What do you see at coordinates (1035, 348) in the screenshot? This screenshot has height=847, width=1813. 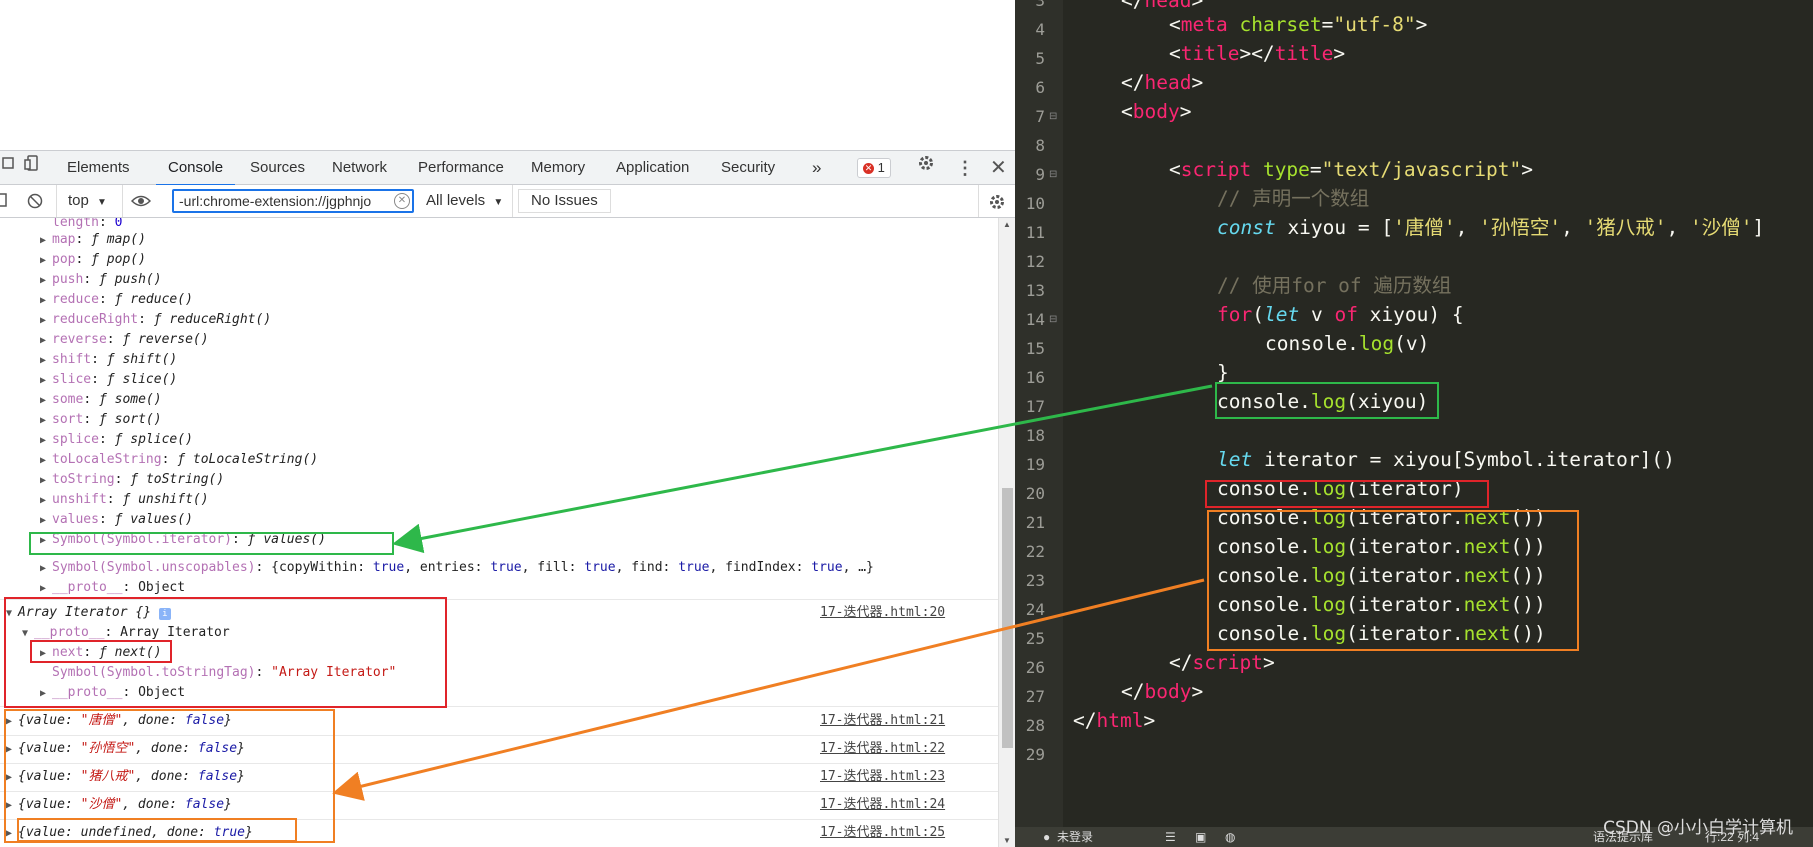 I see `line-number: 15` at bounding box center [1035, 348].